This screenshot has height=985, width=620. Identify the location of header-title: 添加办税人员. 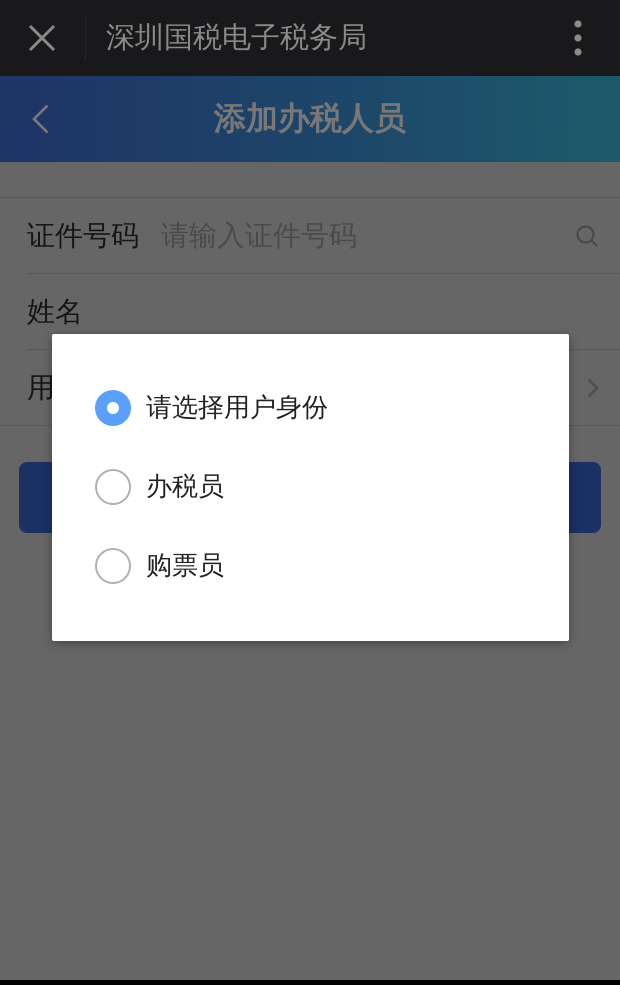
(309, 118).